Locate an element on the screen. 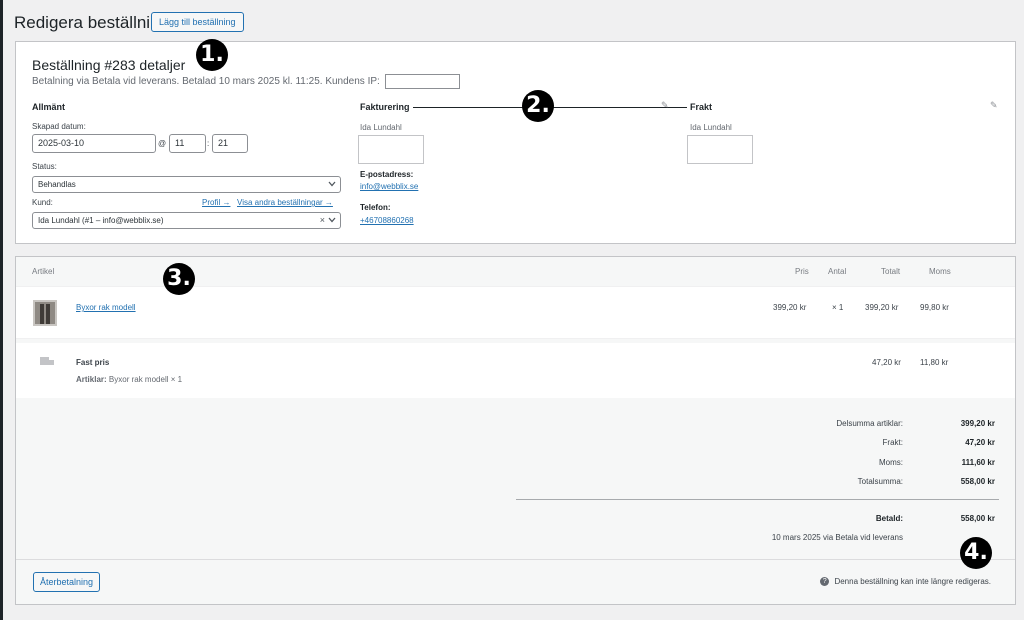 The width and height of the screenshot is (1024, 620). admin-sidebar-edge is located at coordinates (1, 310).